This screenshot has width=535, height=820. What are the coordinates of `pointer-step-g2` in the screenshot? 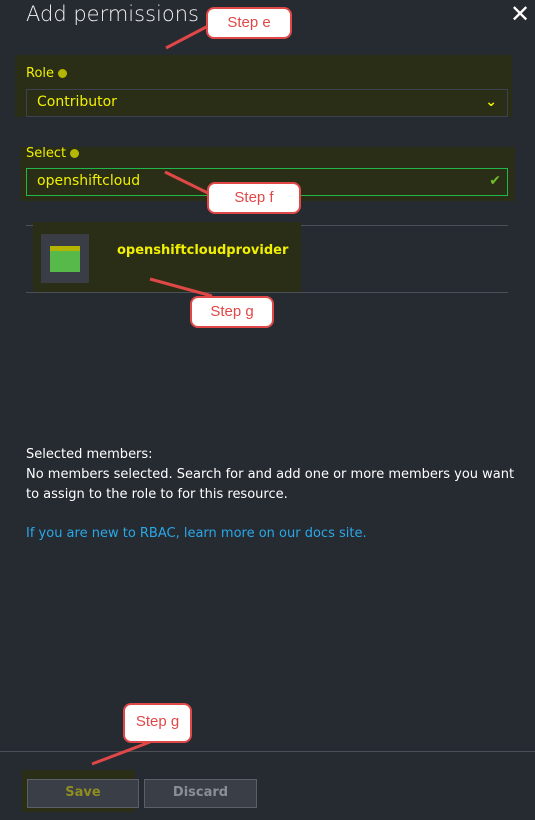 It's located at (121, 753).